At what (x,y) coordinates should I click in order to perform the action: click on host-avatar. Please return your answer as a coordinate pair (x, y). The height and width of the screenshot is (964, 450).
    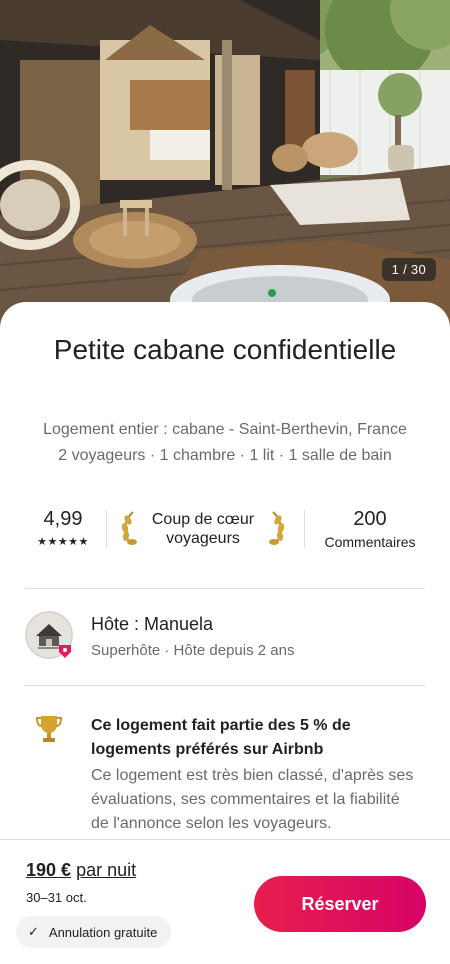
    Looking at the image, I should click on (49, 635).